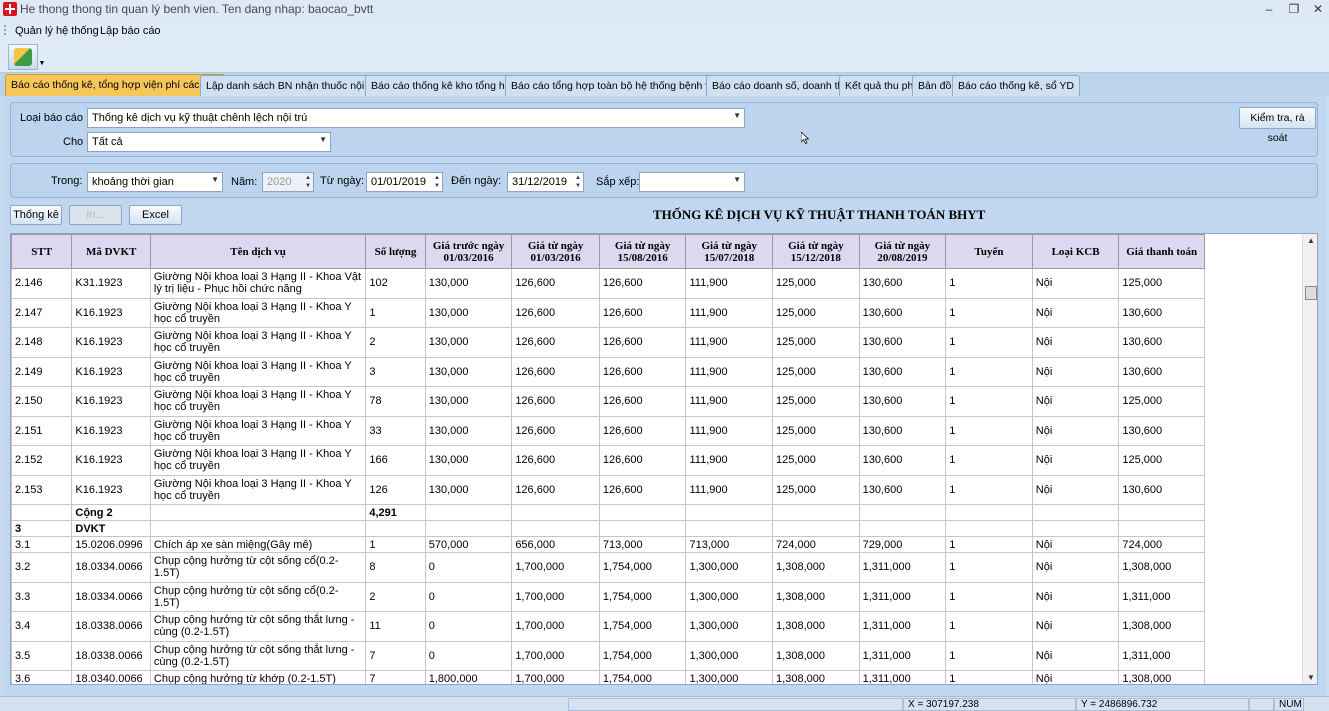  What do you see at coordinates (989, 251) in the screenshot?
I see `col-header-route: Tuyến` at bounding box center [989, 251].